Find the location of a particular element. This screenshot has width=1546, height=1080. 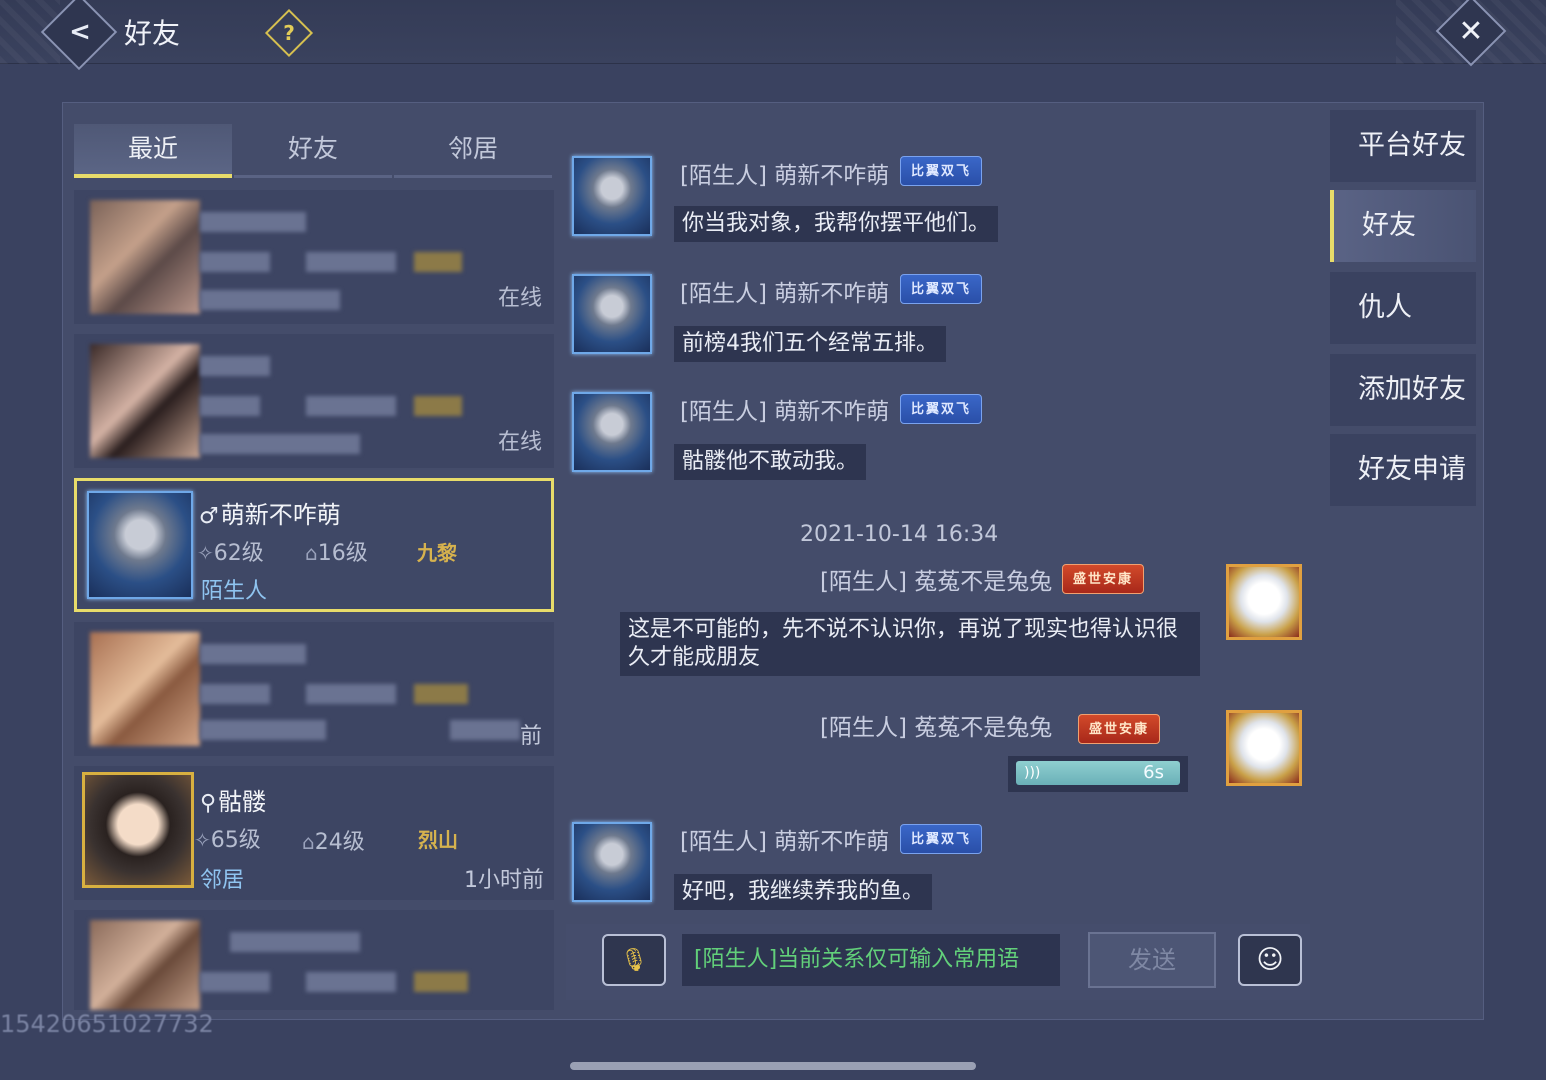

chevron-left-icon: < is located at coordinates (80, 32).